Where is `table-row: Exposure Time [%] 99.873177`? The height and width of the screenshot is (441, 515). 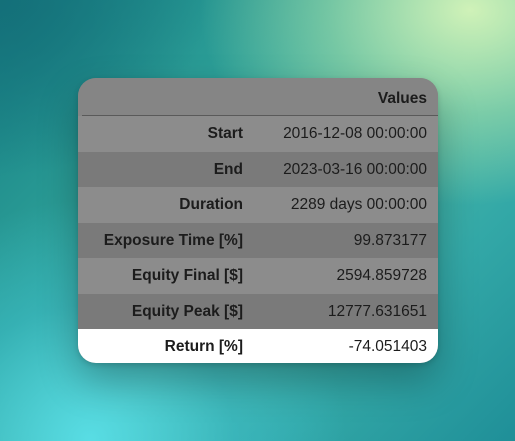
table-row: Exposure Time [%] 99.873177 is located at coordinates (258, 240).